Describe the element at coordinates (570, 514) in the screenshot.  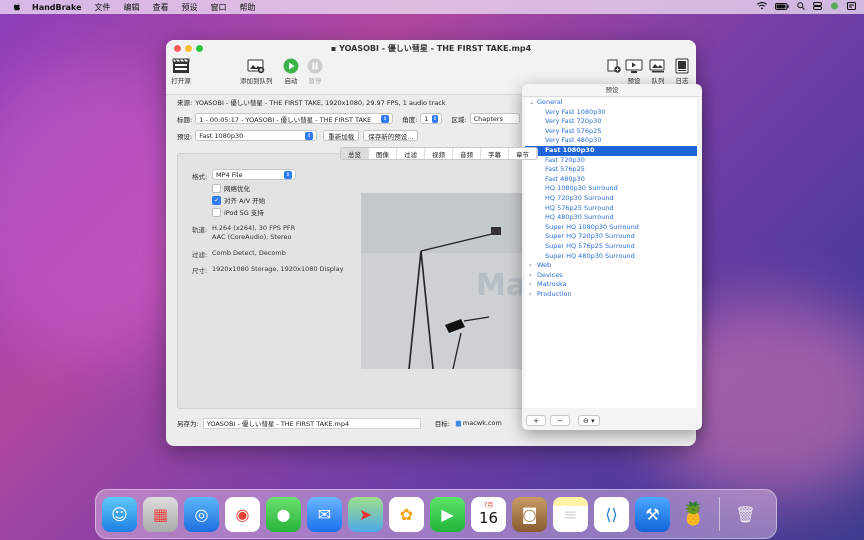
I see `notes-icon: ≡` at that location.